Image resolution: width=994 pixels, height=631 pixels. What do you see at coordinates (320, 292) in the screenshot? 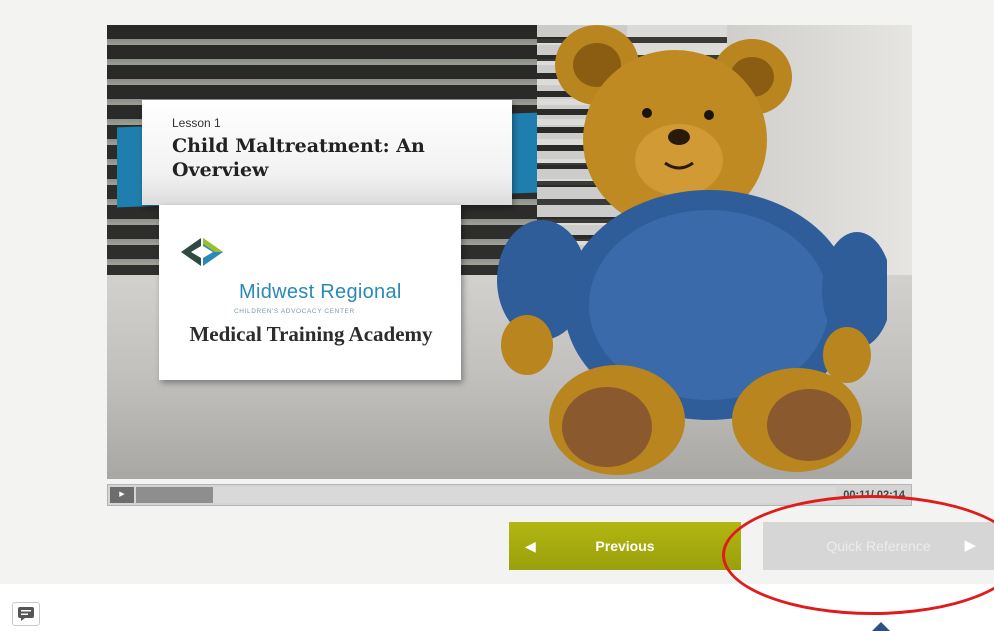
I see `logo-name: Midwest Regional` at bounding box center [320, 292].